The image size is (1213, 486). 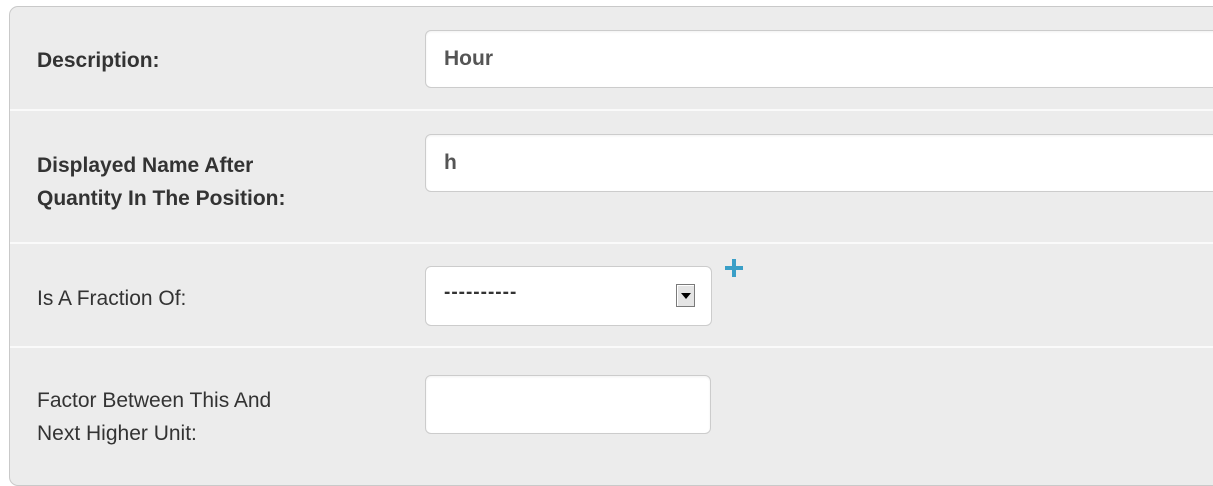 What do you see at coordinates (734, 268) in the screenshot?
I see `plus-icon` at bounding box center [734, 268].